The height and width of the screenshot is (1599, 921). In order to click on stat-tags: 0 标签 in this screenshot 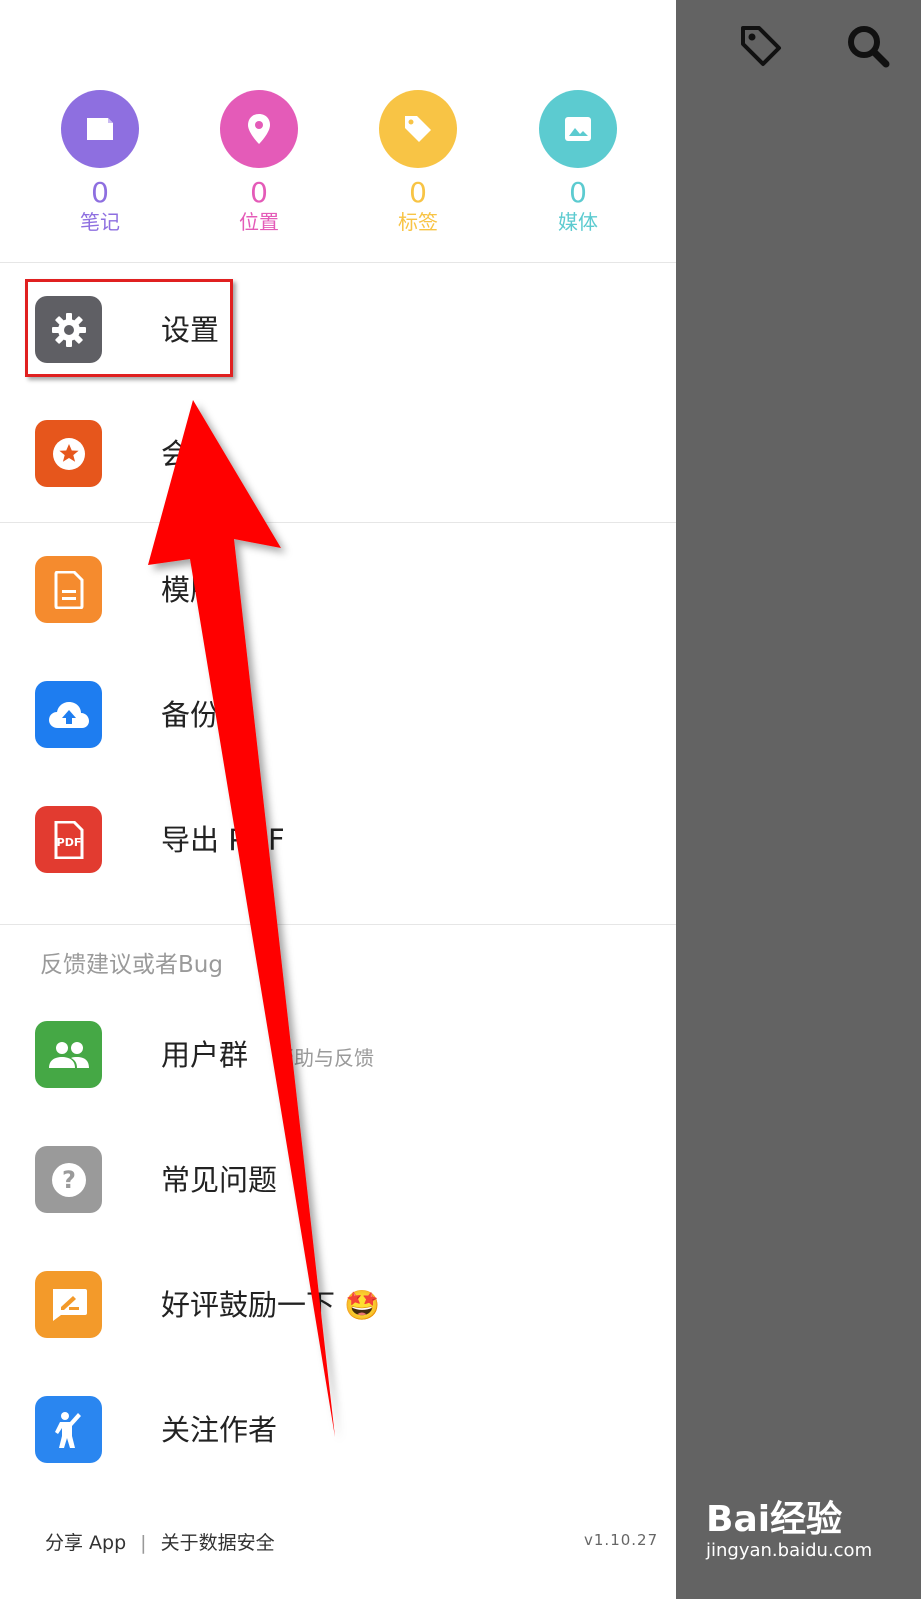, I will do `click(418, 162)`.